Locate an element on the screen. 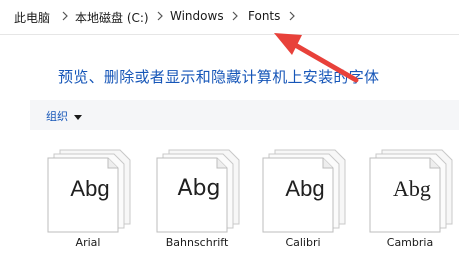 The image size is (459, 262). caret-down-icon is located at coordinates (78, 117).